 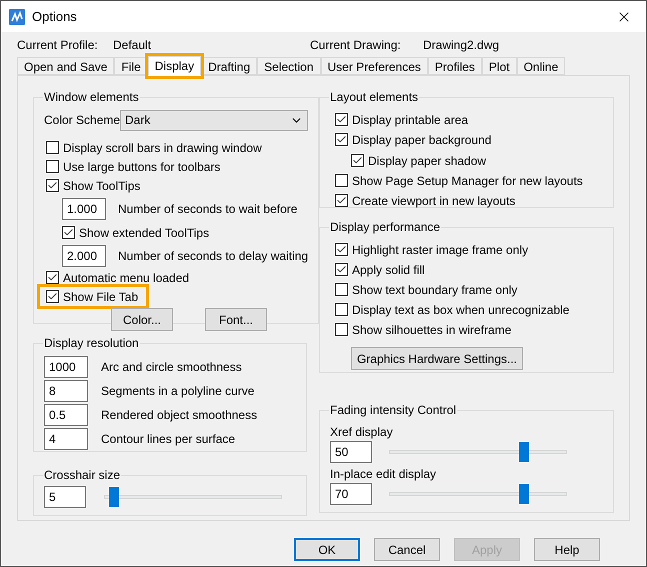 I want to click on checkbox-label: Display paper shadow, so click(x=427, y=161).